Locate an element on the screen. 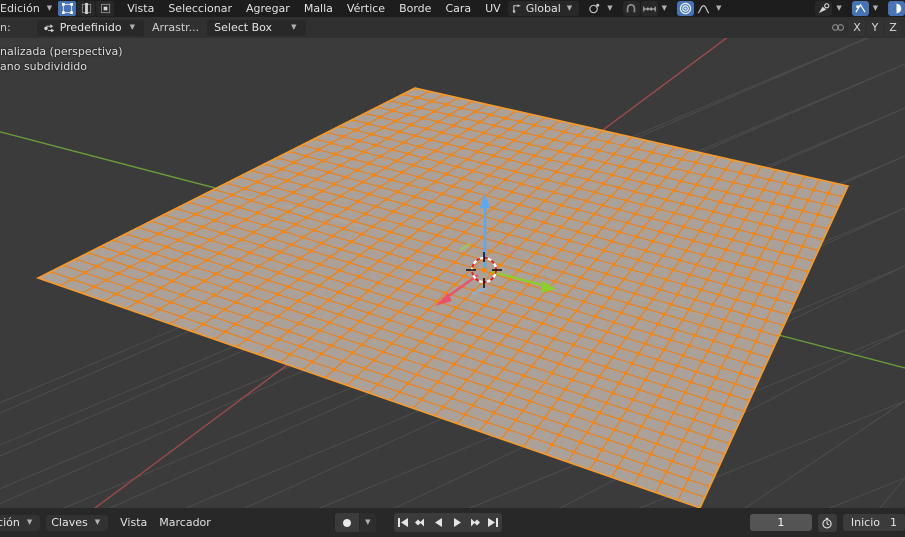  drag-mode-value: Select Box is located at coordinates (243, 27).